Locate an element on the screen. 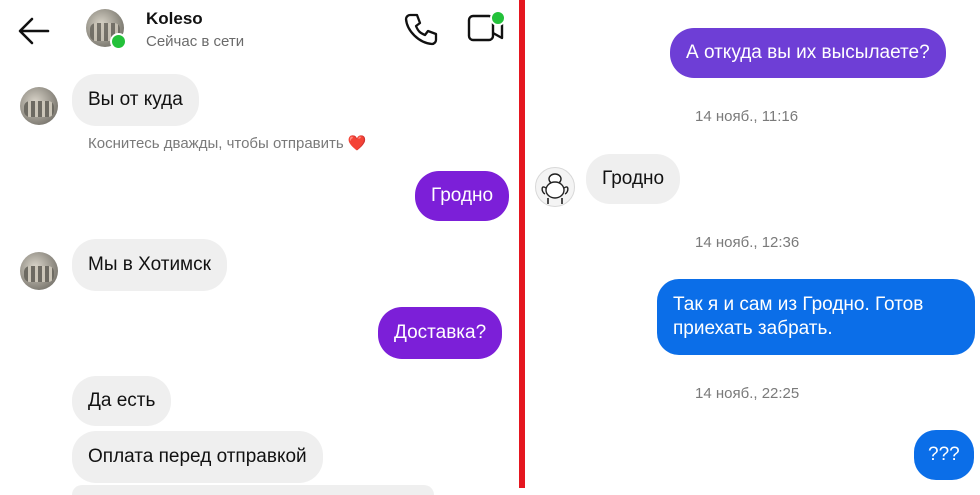 Image resolution: width=980 pixels, height=495 pixels. contact-name: Koleso is located at coordinates (174, 19).